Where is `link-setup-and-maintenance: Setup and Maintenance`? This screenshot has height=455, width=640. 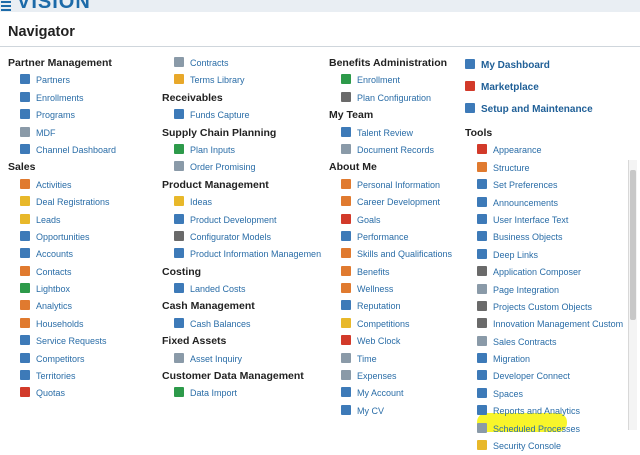
link-setup-and-maintenance: Setup and Maintenance is located at coordinates (545, 110).